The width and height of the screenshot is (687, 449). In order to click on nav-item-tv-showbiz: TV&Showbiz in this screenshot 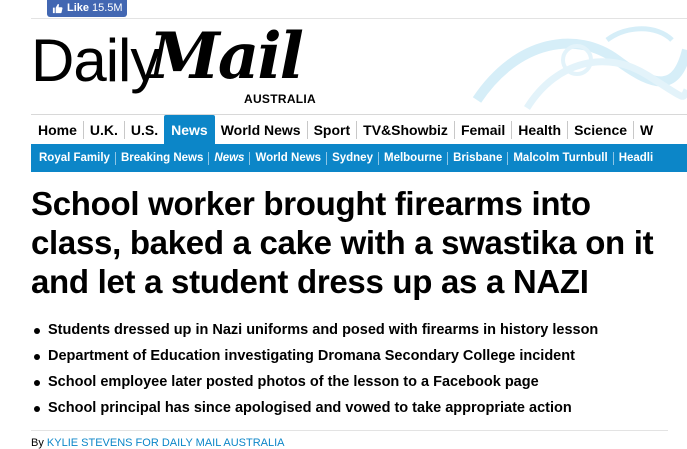, I will do `click(405, 130)`.